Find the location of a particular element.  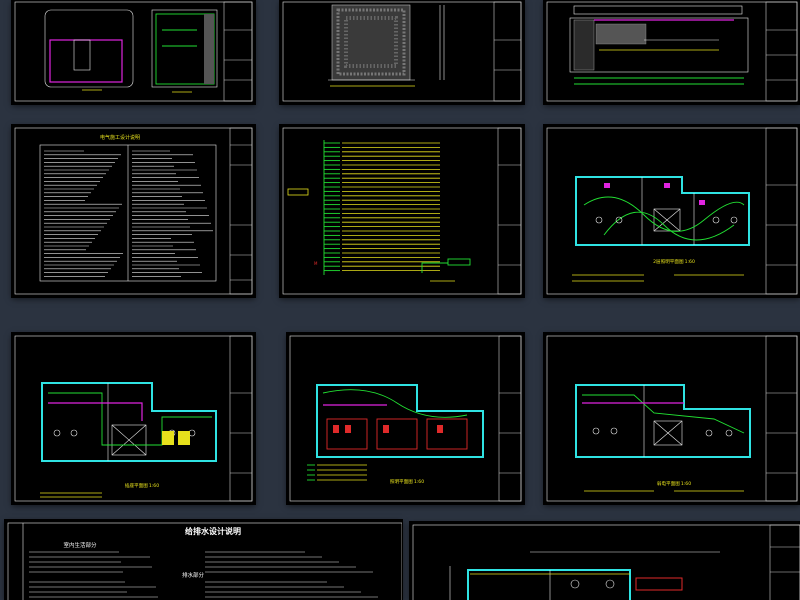

sheet-drawing: 照明平面图1:60 is located at coordinates (405, 418).